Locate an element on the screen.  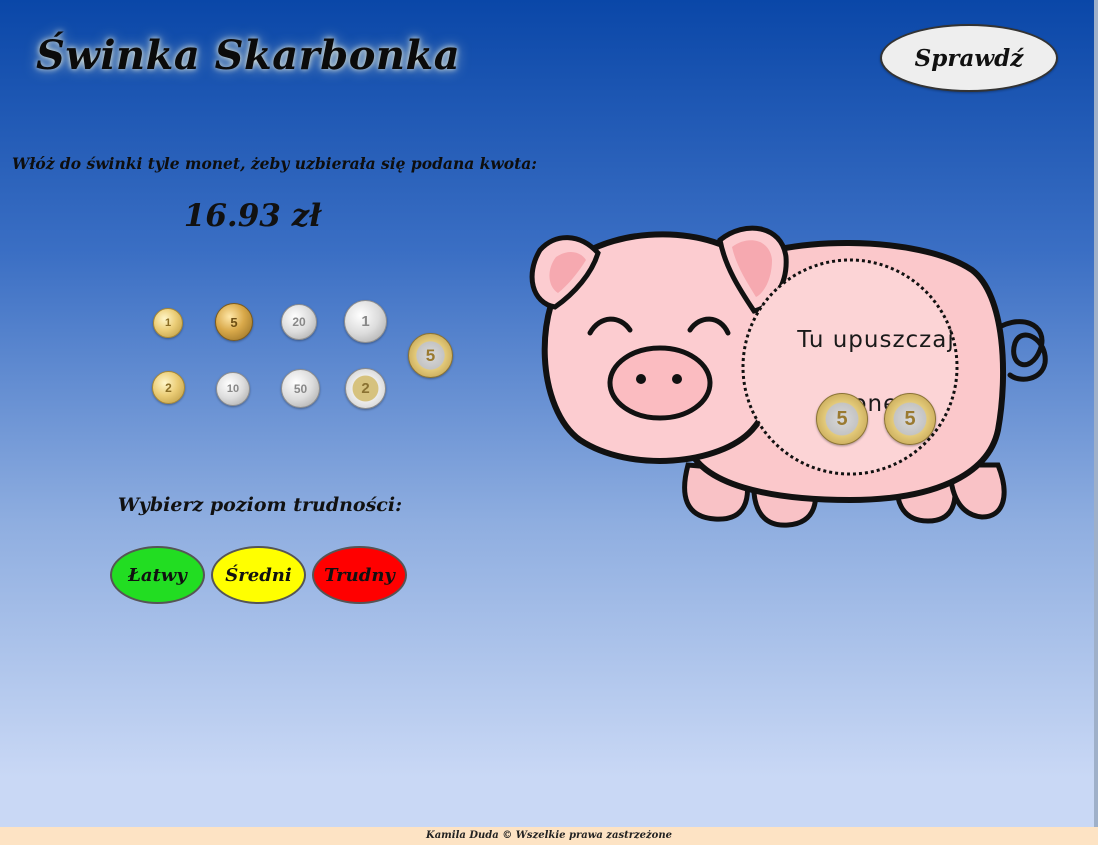
coin-50-groszy: 50 is located at coordinates (300, 388).